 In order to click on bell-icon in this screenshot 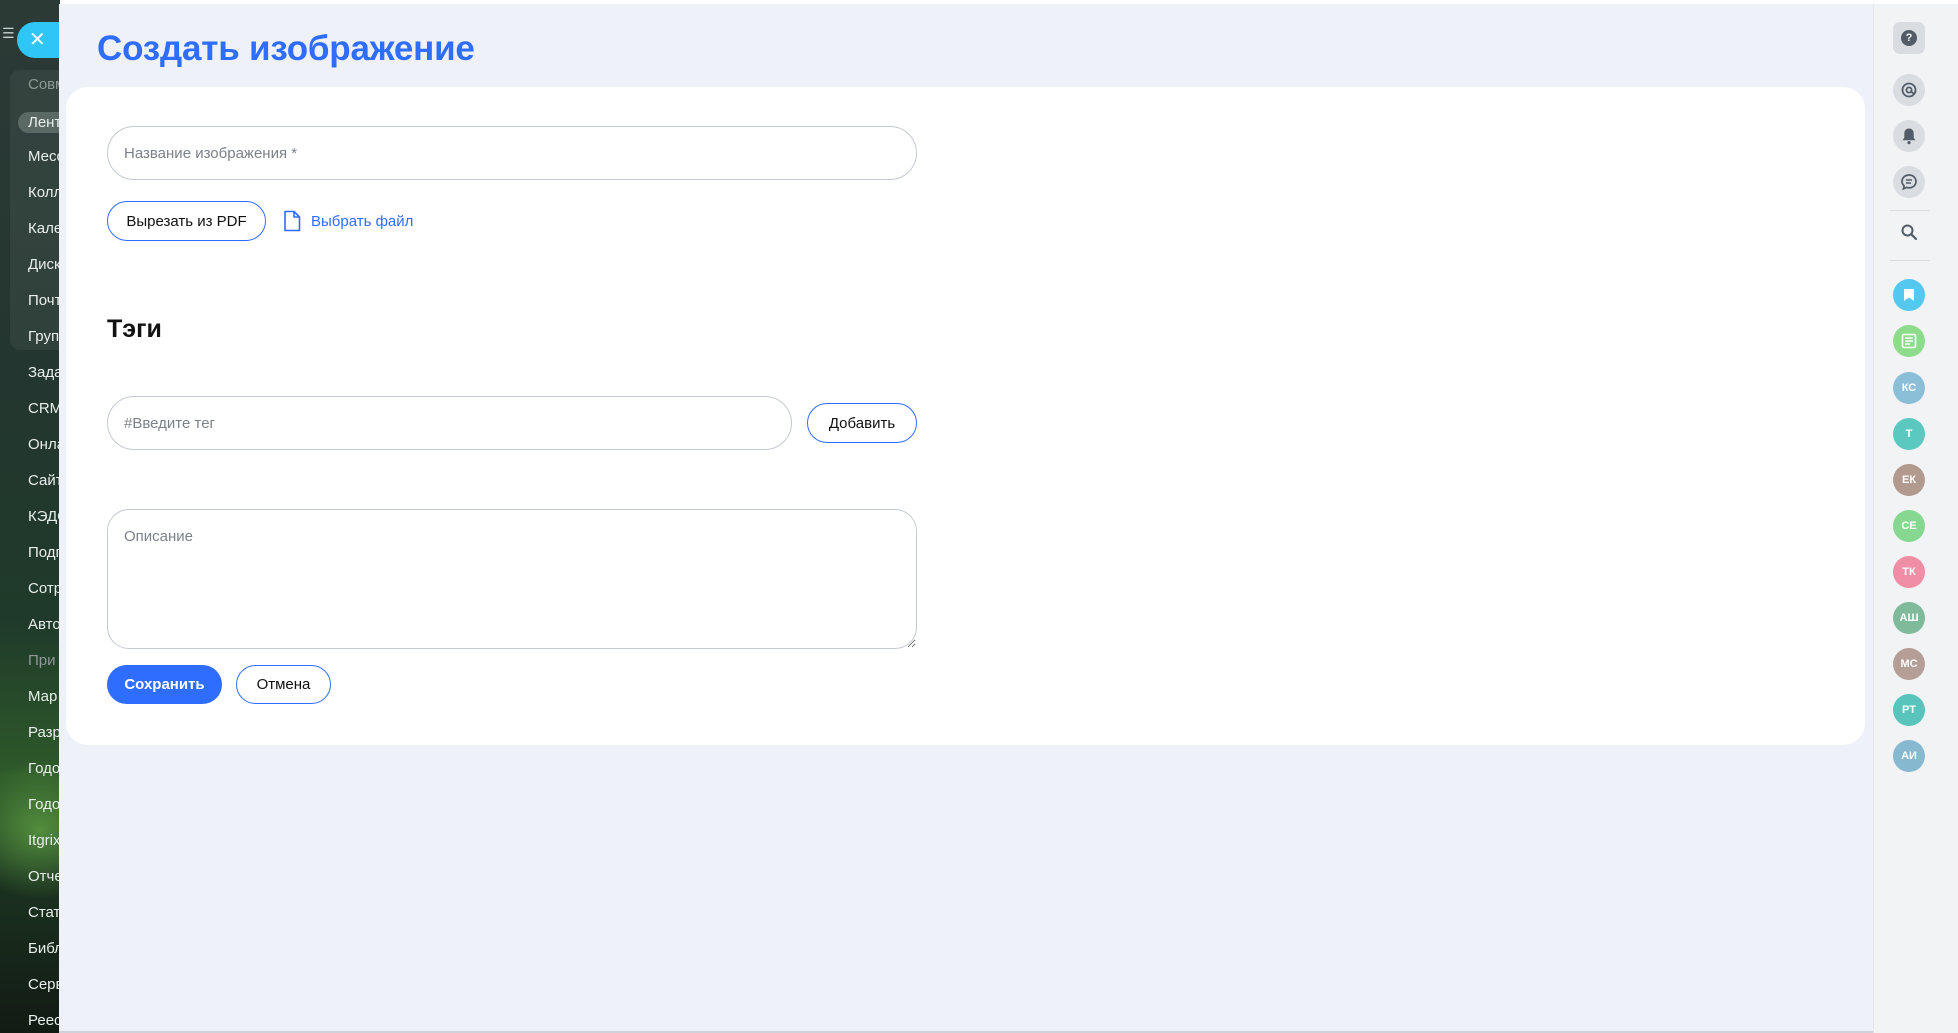, I will do `click(1909, 136)`.